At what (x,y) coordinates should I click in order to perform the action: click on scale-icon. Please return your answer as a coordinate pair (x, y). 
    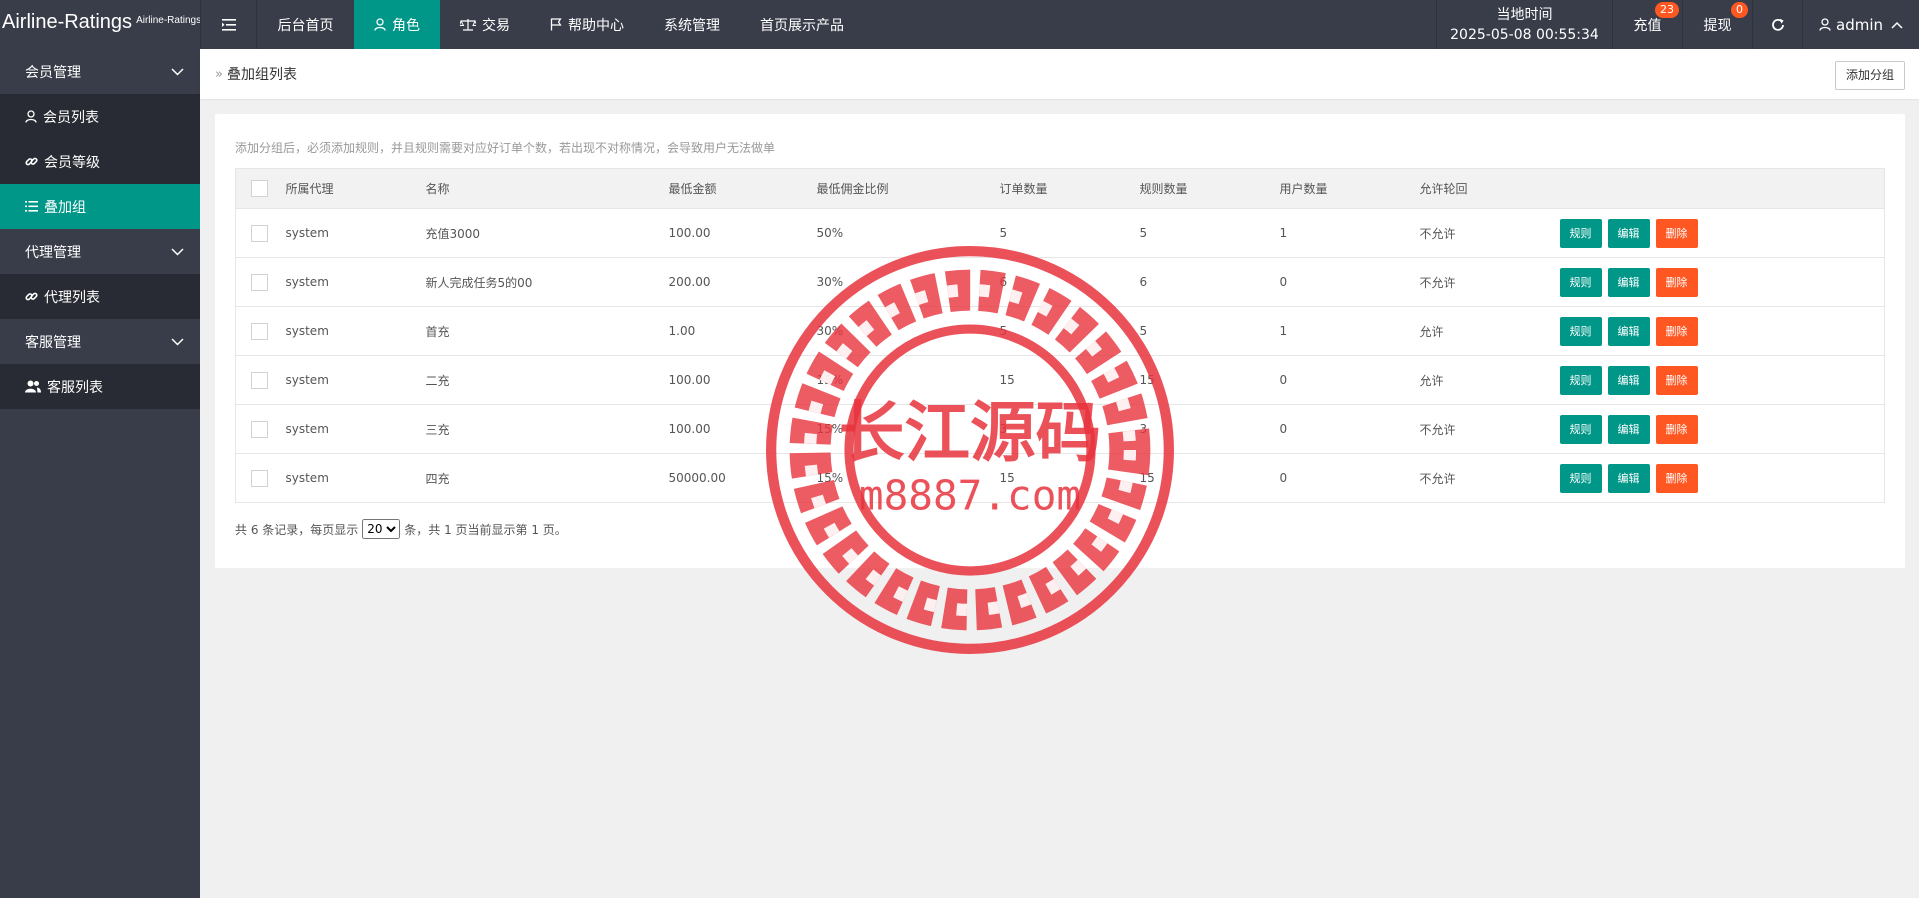
    Looking at the image, I should click on (468, 24).